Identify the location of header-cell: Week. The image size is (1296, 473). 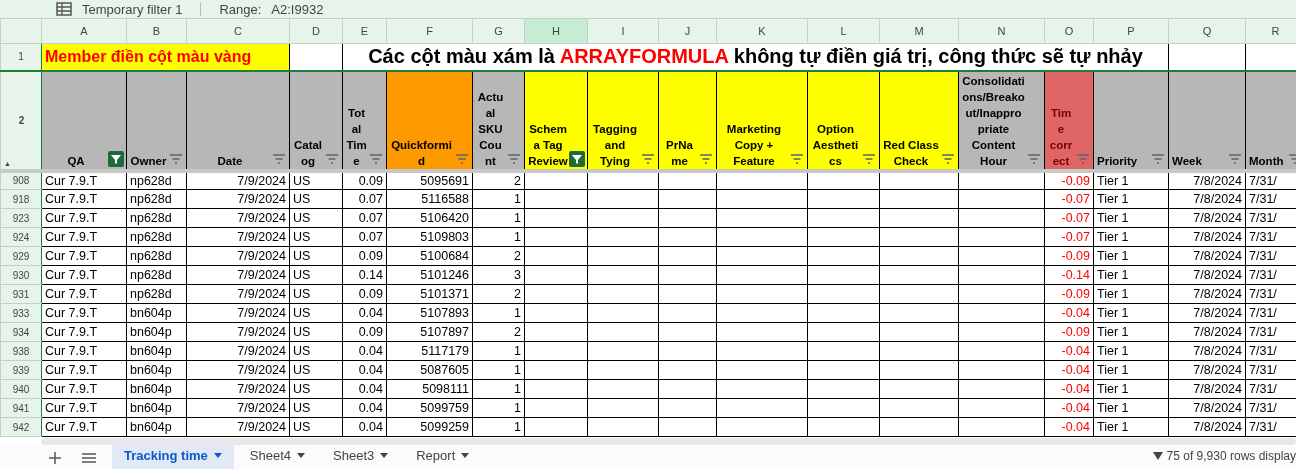
(1207, 120).